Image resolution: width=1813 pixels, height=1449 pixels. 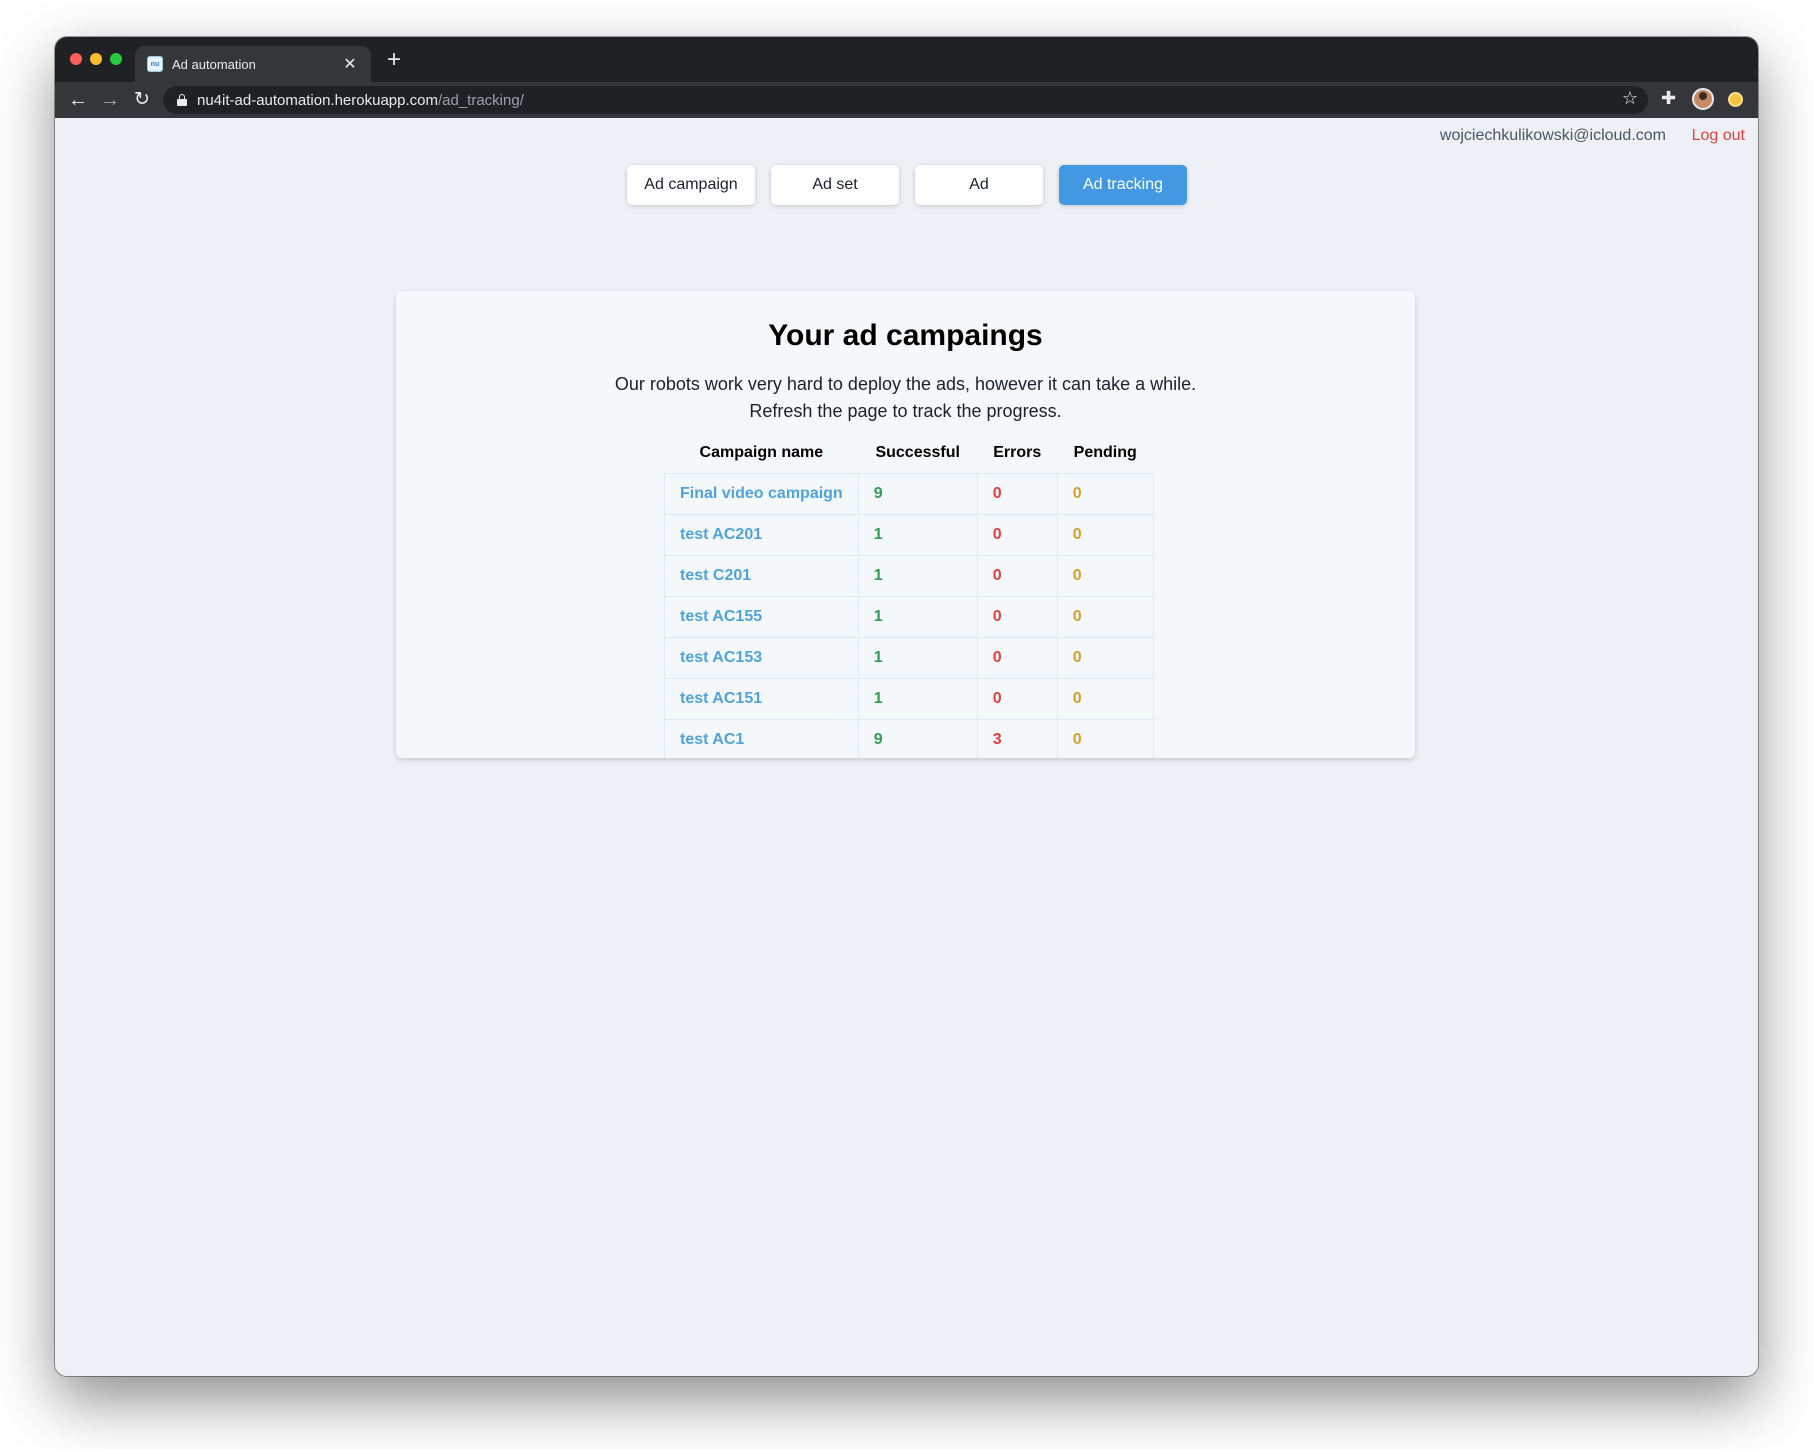 I want to click on campaign-name-link: test AC155, so click(x=761, y=616).